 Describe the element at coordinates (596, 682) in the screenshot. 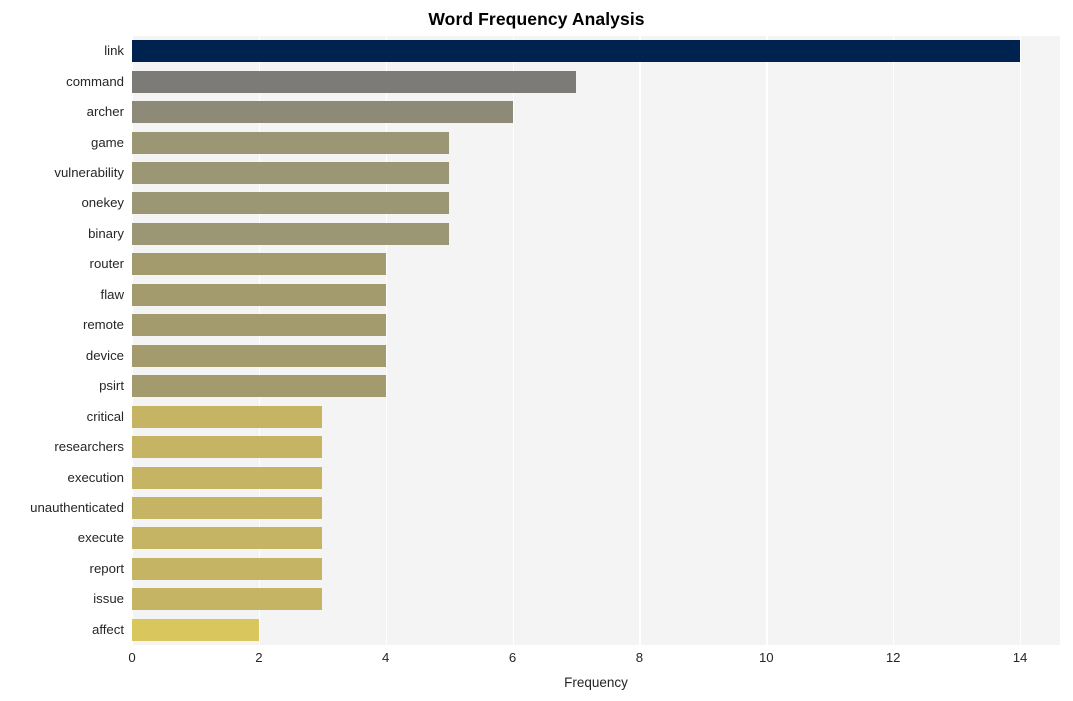

I see `x-axis-title: Frequency` at that location.